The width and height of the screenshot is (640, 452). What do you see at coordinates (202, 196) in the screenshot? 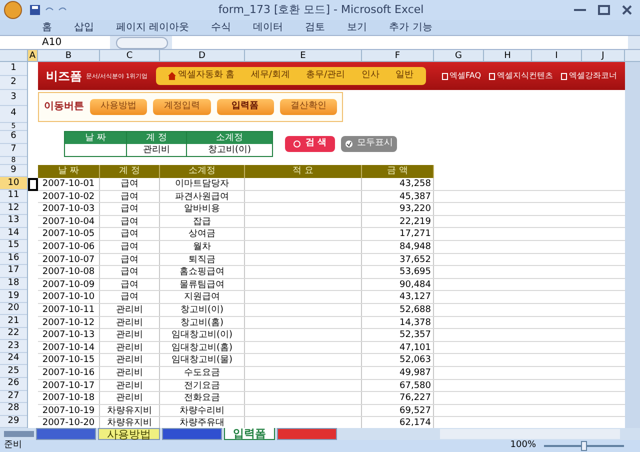
I see `sub-account-cell: 파견사원급여` at bounding box center [202, 196].